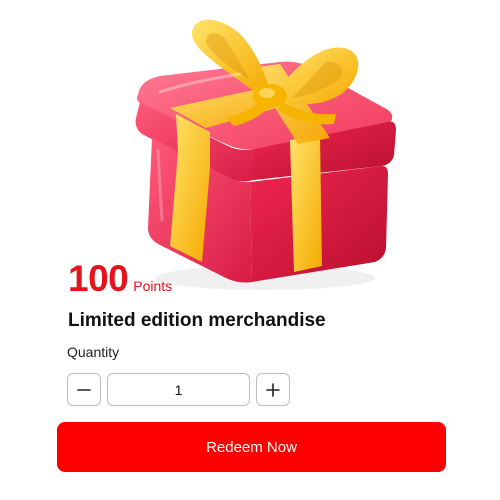 This screenshot has height=500, width=500. I want to click on quantity-input, so click(178, 389).